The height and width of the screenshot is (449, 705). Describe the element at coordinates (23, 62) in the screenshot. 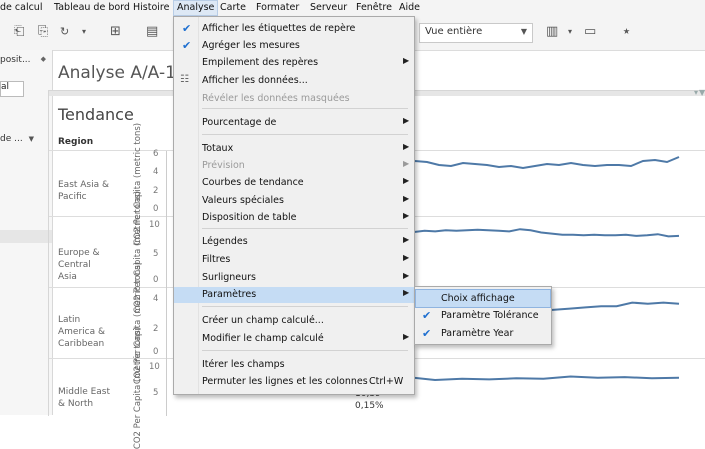

I see `layout-dropdown: posit... ◆` at that location.